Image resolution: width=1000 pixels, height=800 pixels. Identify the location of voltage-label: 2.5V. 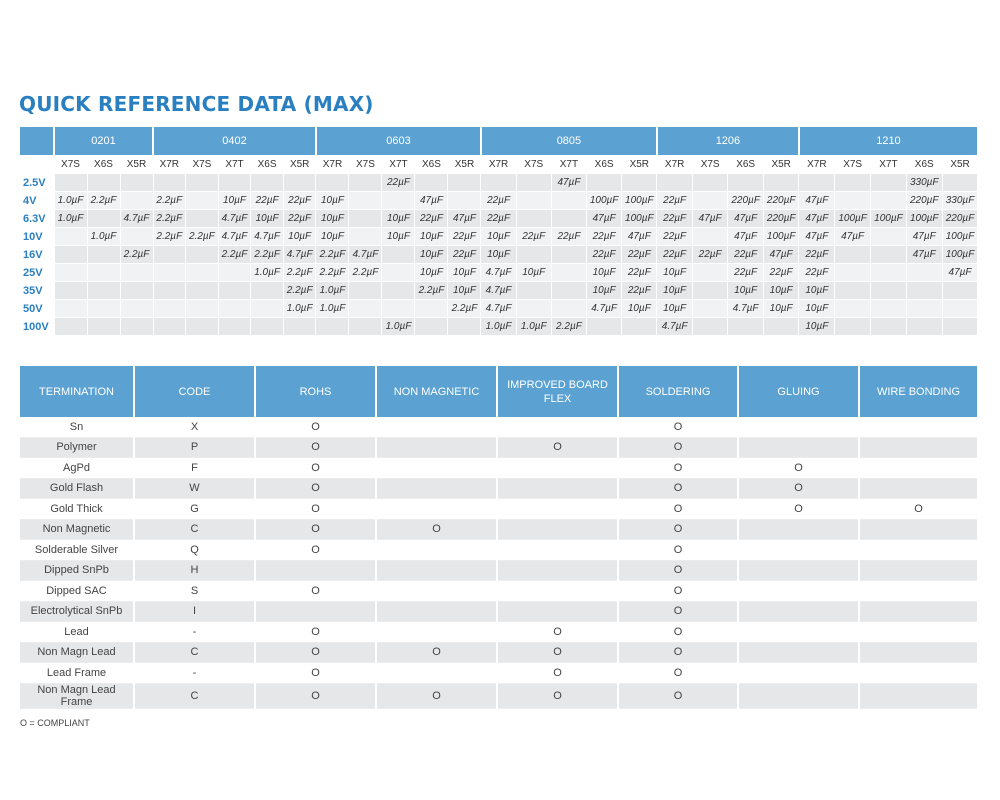
(37, 182).